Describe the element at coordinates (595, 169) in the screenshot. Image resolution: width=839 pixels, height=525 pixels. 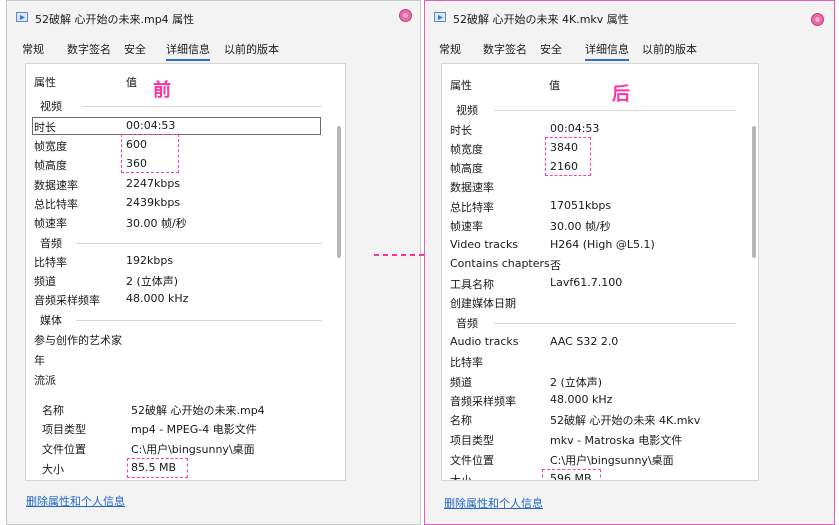
I see `row-frame-height: 帧高度 2160` at that location.